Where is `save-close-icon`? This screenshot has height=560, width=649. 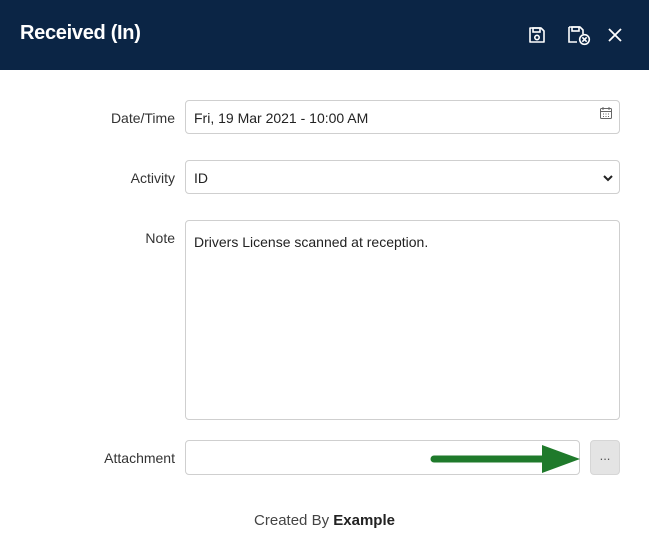 save-close-icon is located at coordinates (579, 36).